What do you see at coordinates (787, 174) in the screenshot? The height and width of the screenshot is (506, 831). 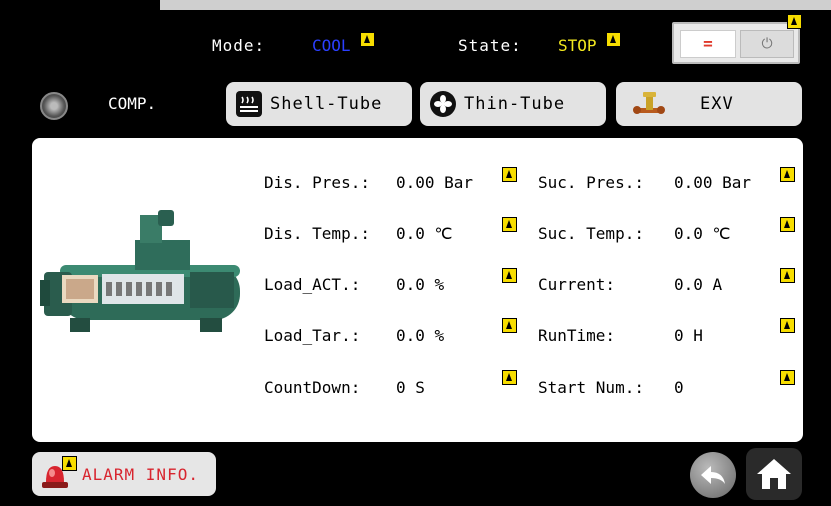 I see `suc-pres-warning-icon` at bounding box center [787, 174].